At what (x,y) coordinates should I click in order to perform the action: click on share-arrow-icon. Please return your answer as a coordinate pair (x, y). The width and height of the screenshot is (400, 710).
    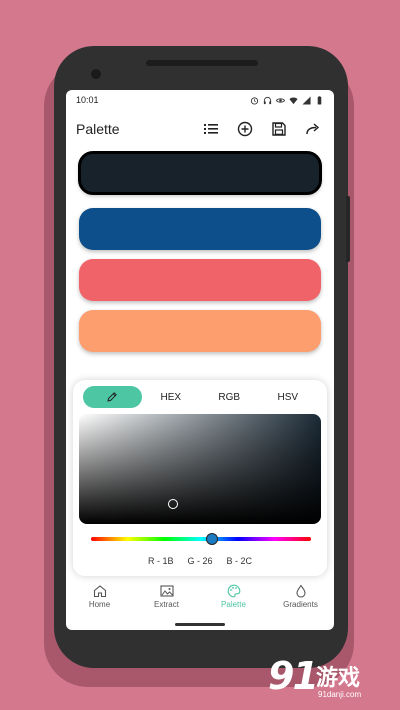
    Looking at the image, I should click on (313, 129).